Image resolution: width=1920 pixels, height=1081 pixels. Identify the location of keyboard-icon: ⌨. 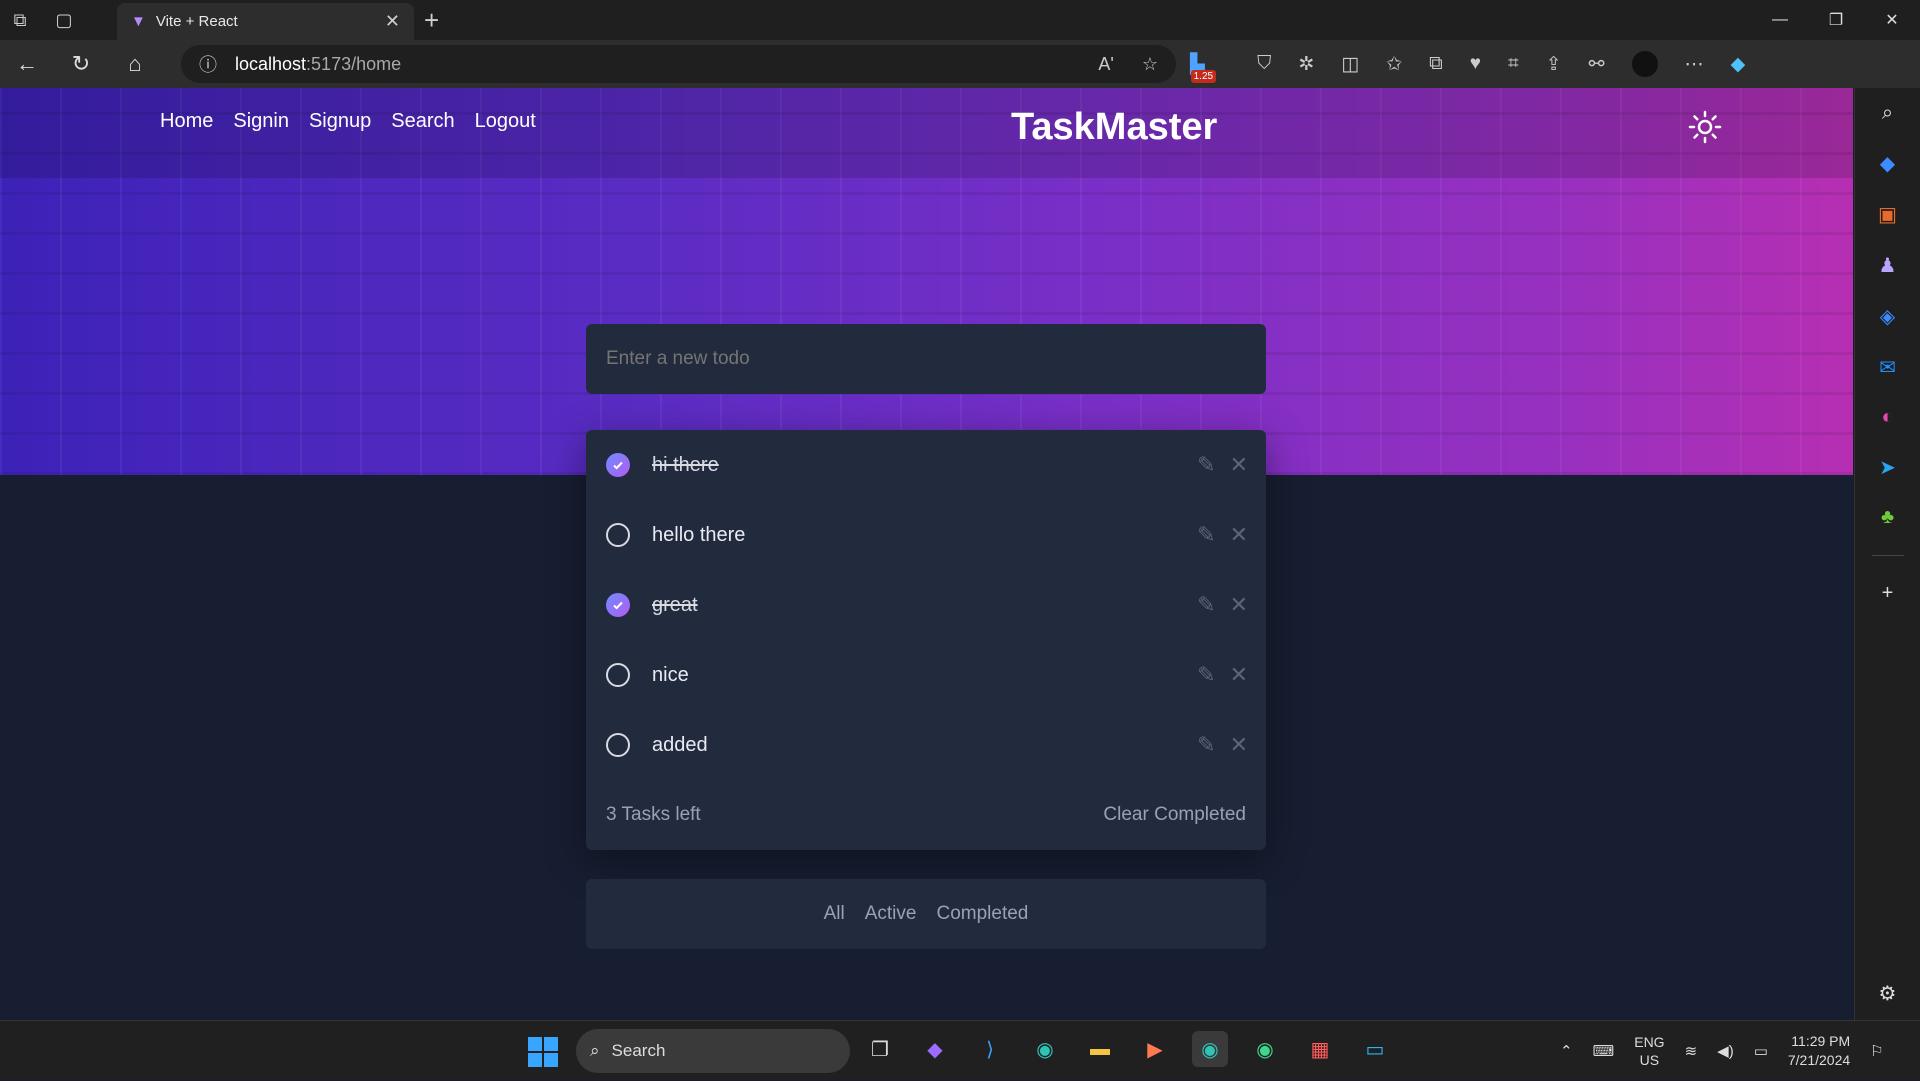
(1604, 1051).